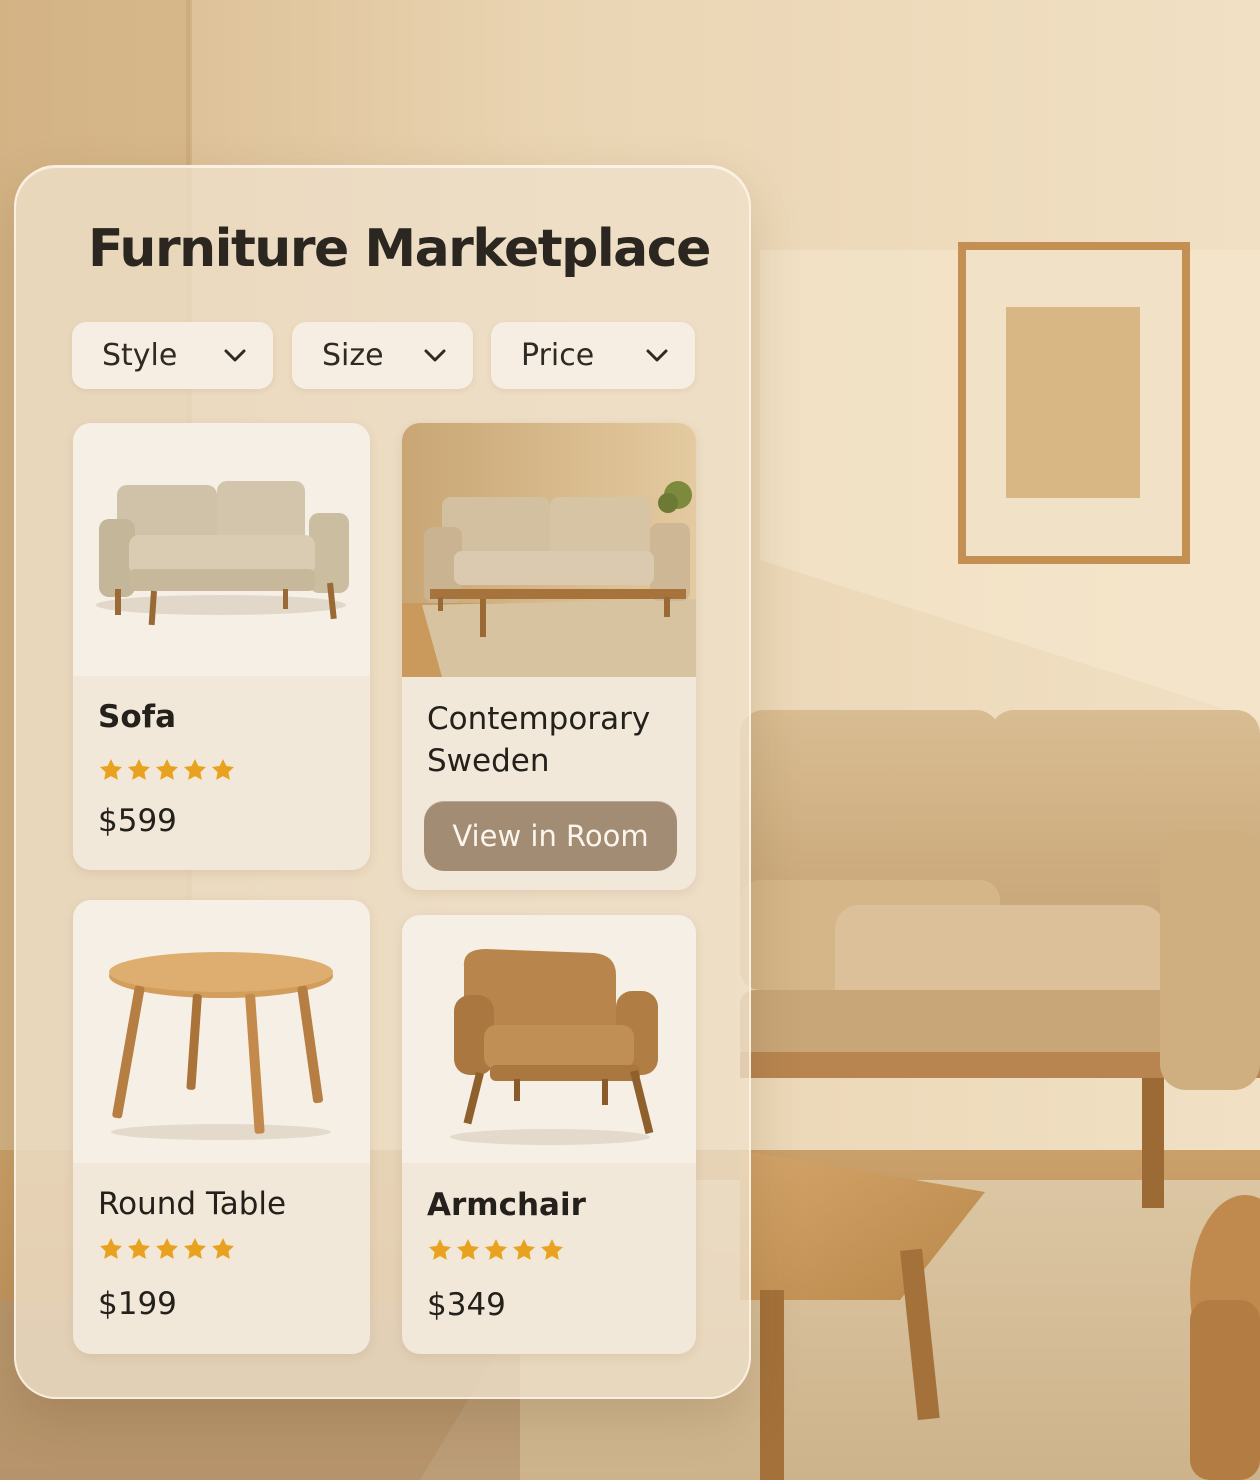  Describe the element at coordinates (466, 1305) in the screenshot. I see `product-price: $349` at that location.